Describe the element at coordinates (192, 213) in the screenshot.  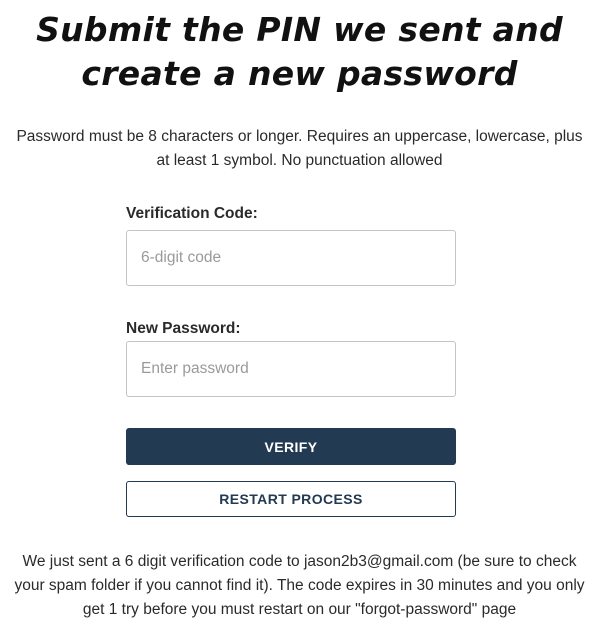
I see `verification-code-label: Verification Code:` at that location.